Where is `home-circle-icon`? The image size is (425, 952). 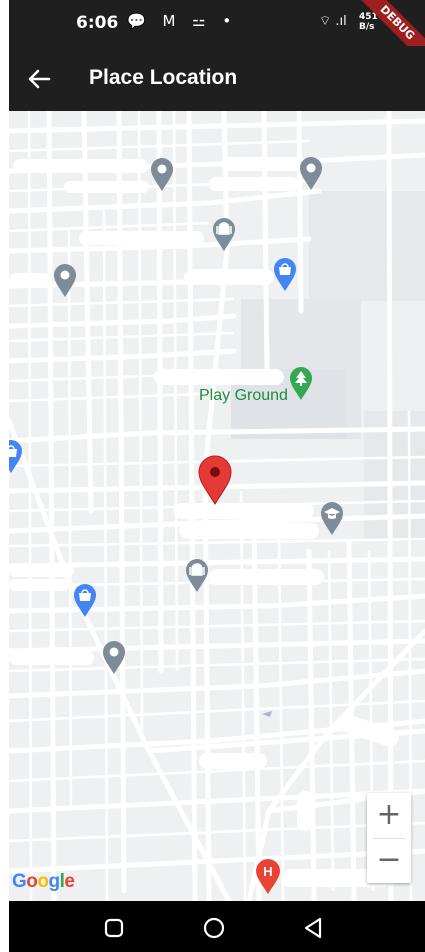
home-circle-icon is located at coordinates (214, 928).